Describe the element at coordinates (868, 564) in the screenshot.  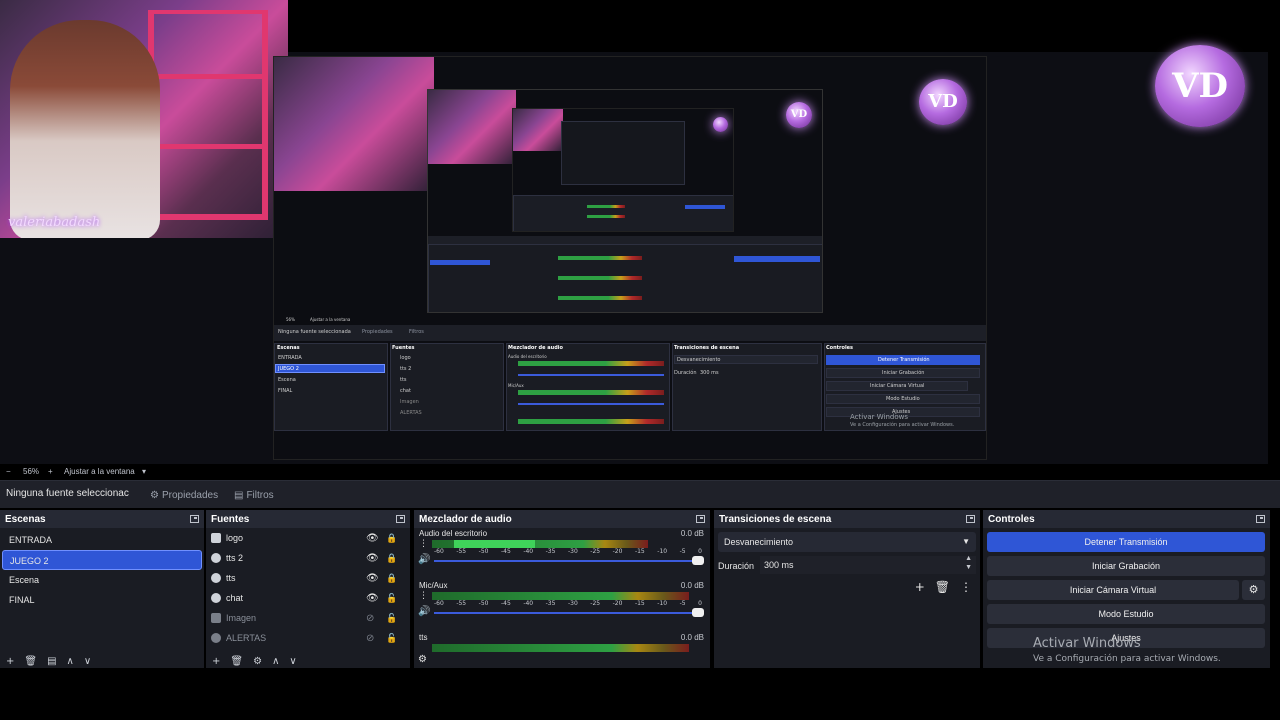
I see `duration-input: 300 ms ▲ ▼` at that location.